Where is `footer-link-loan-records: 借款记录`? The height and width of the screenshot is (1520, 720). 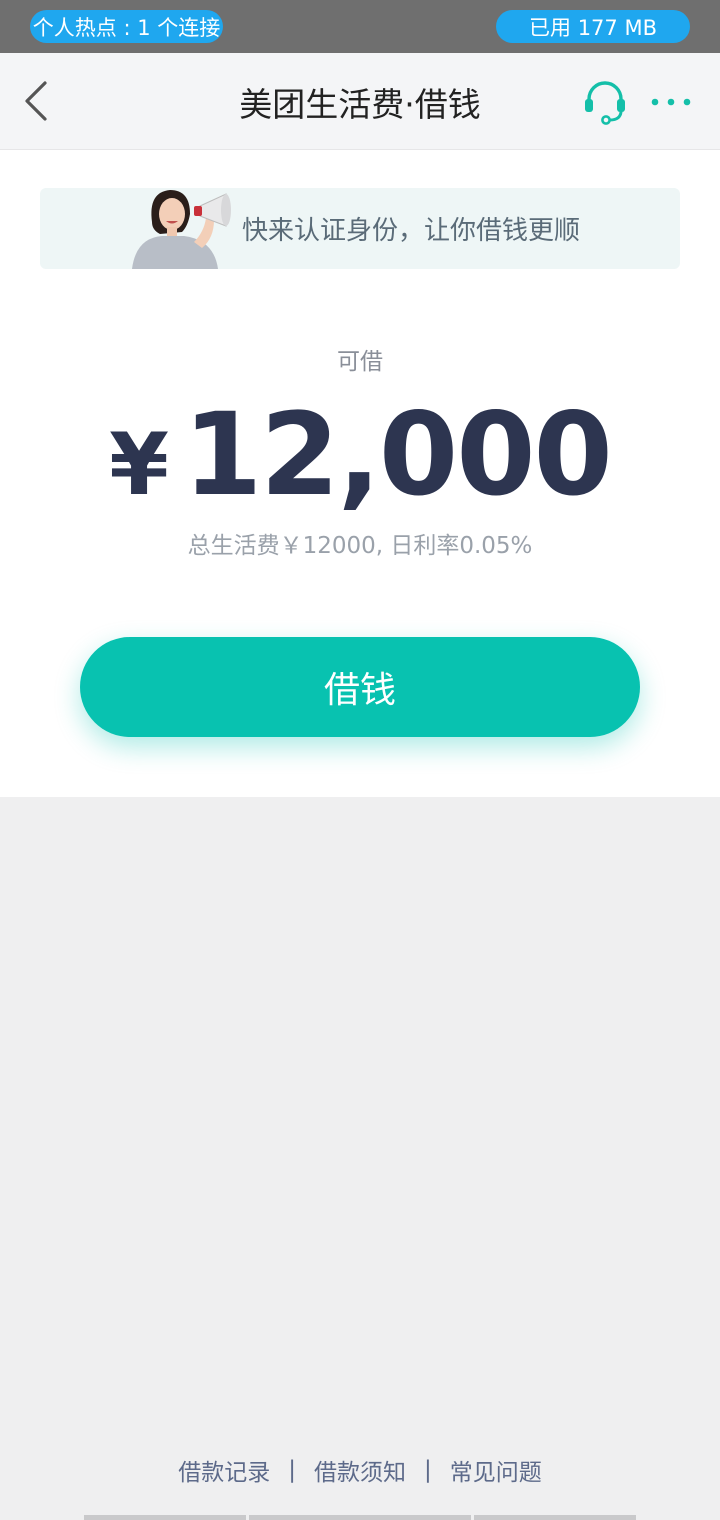 footer-link-loan-records: 借款记录 is located at coordinates (224, 1470).